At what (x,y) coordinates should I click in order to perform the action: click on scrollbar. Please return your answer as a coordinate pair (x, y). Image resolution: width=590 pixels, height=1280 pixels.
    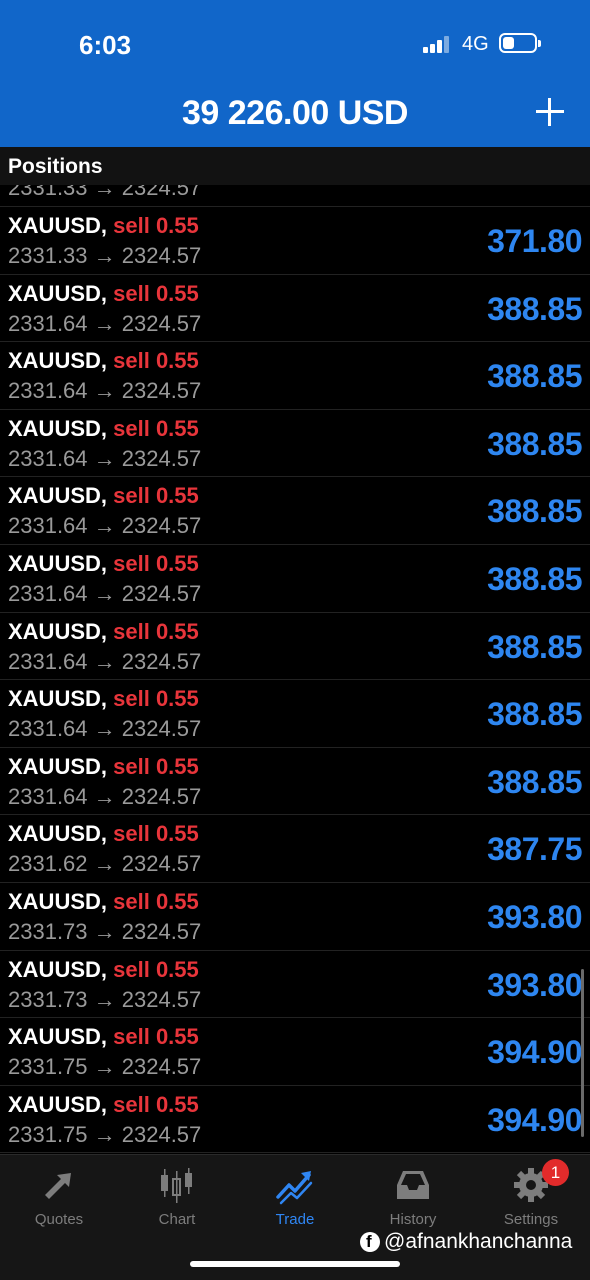
    Looking at the image, I should click on (582, 1053).